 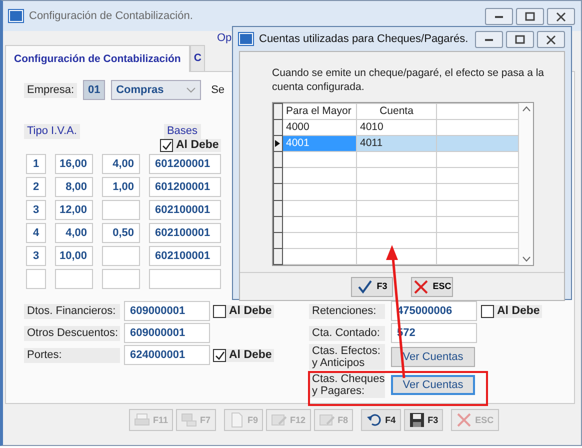 What do you see at coordinates (347, 357) in the screenshot?
I see `field-label: Ctas. Efectos: y Anticipos` at bounding box center [347, 357].